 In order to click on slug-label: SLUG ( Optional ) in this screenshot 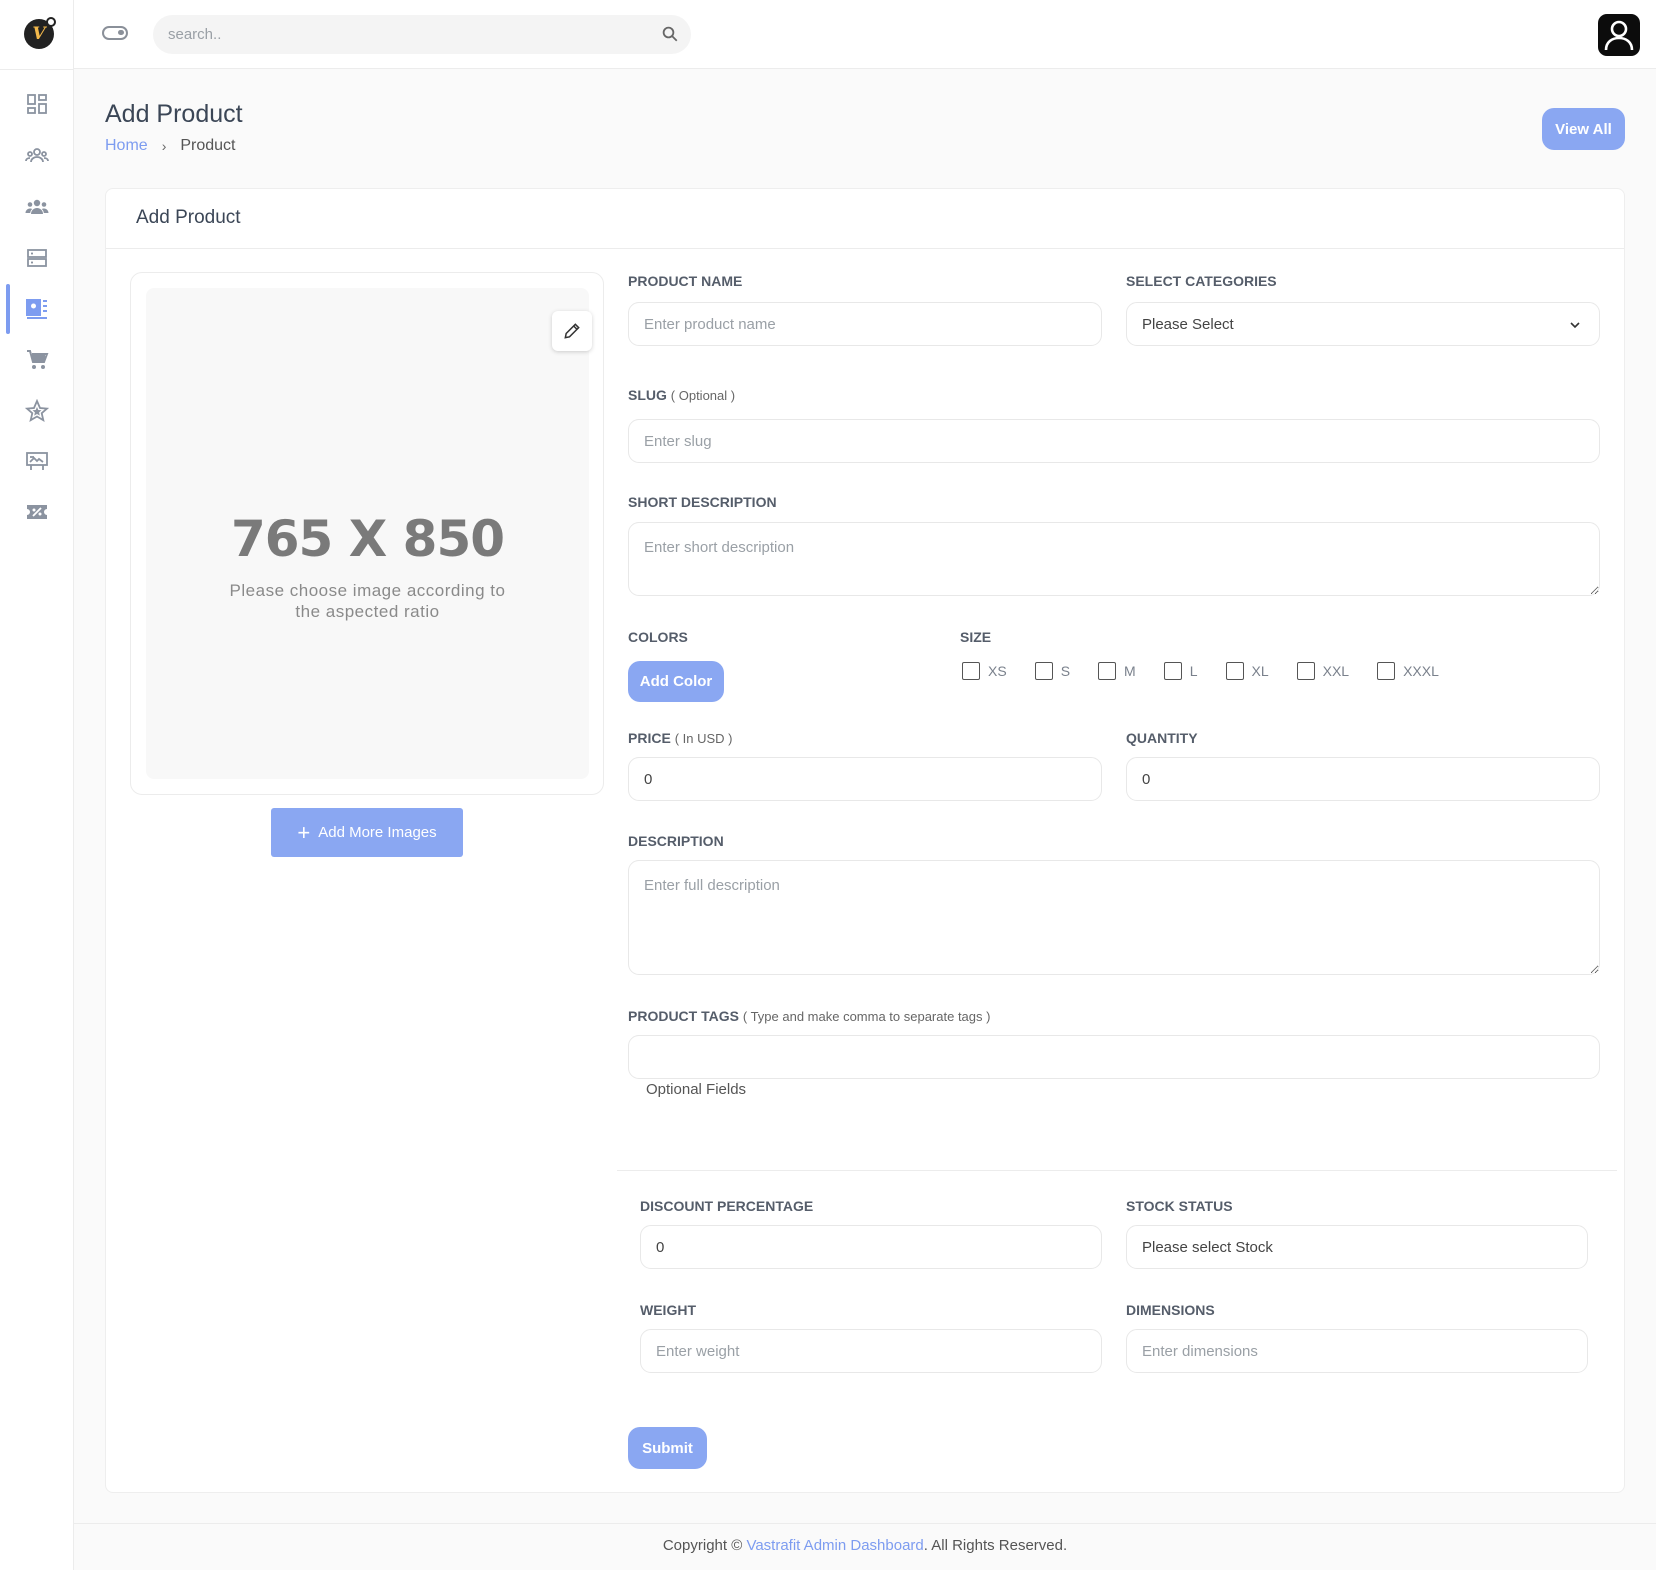, I will do `click(681, 395)`.